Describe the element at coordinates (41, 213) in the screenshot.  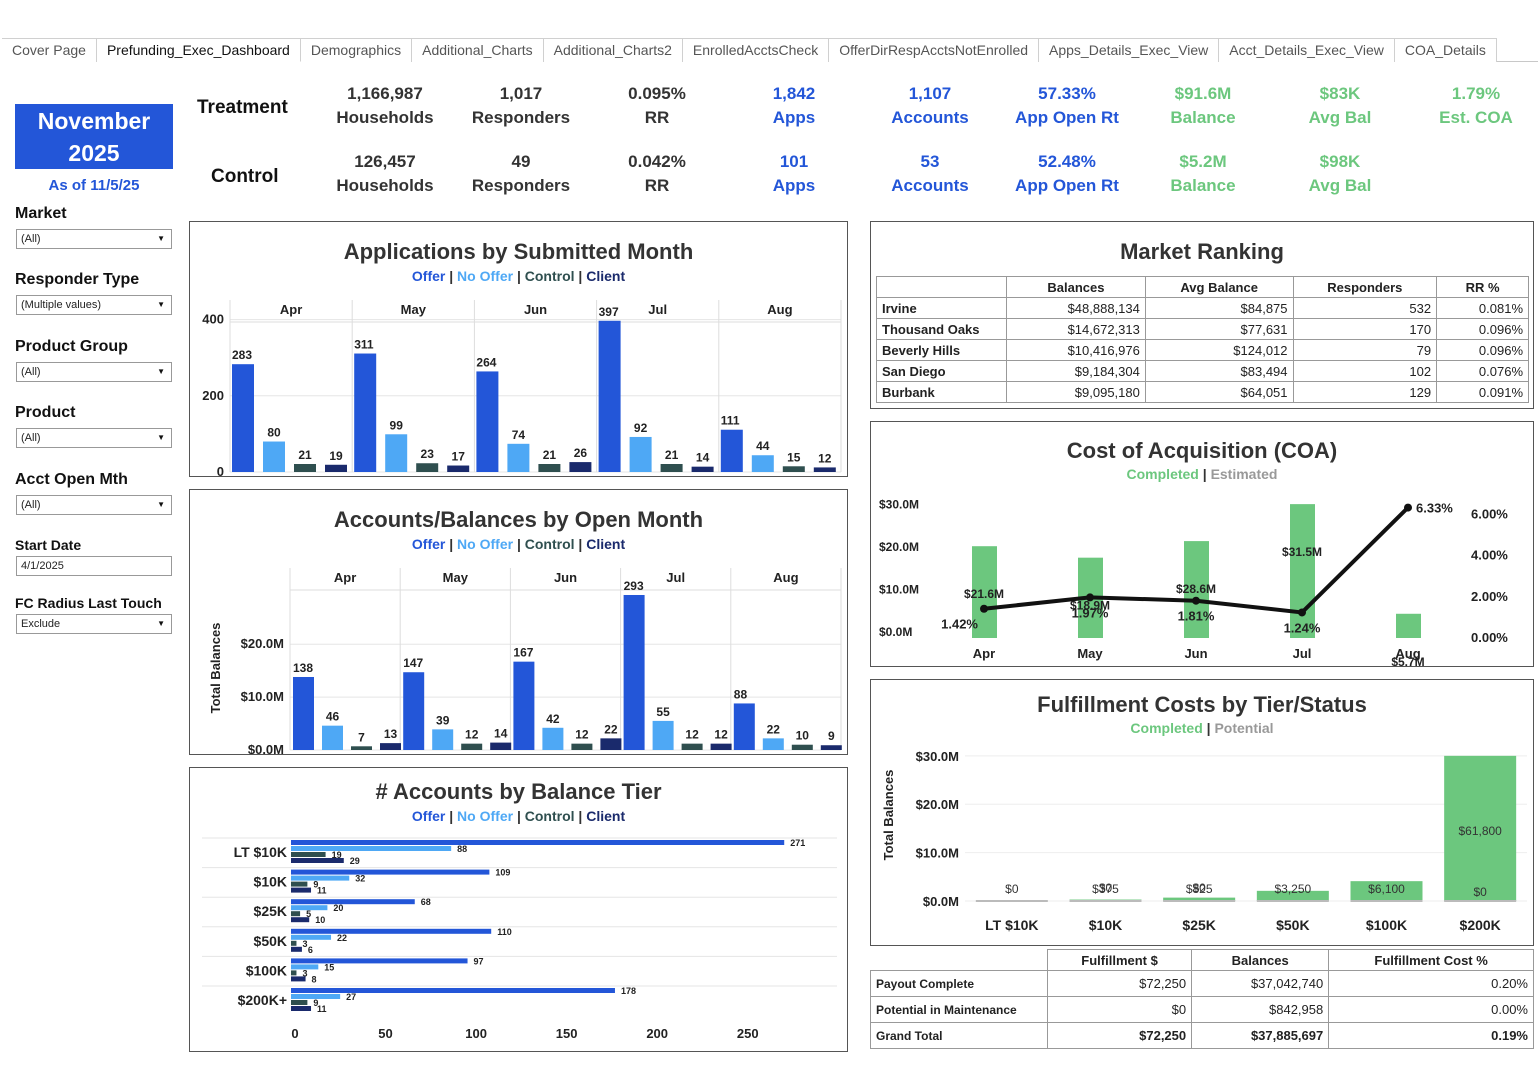
I see `market-filter-label: Market` at that location.